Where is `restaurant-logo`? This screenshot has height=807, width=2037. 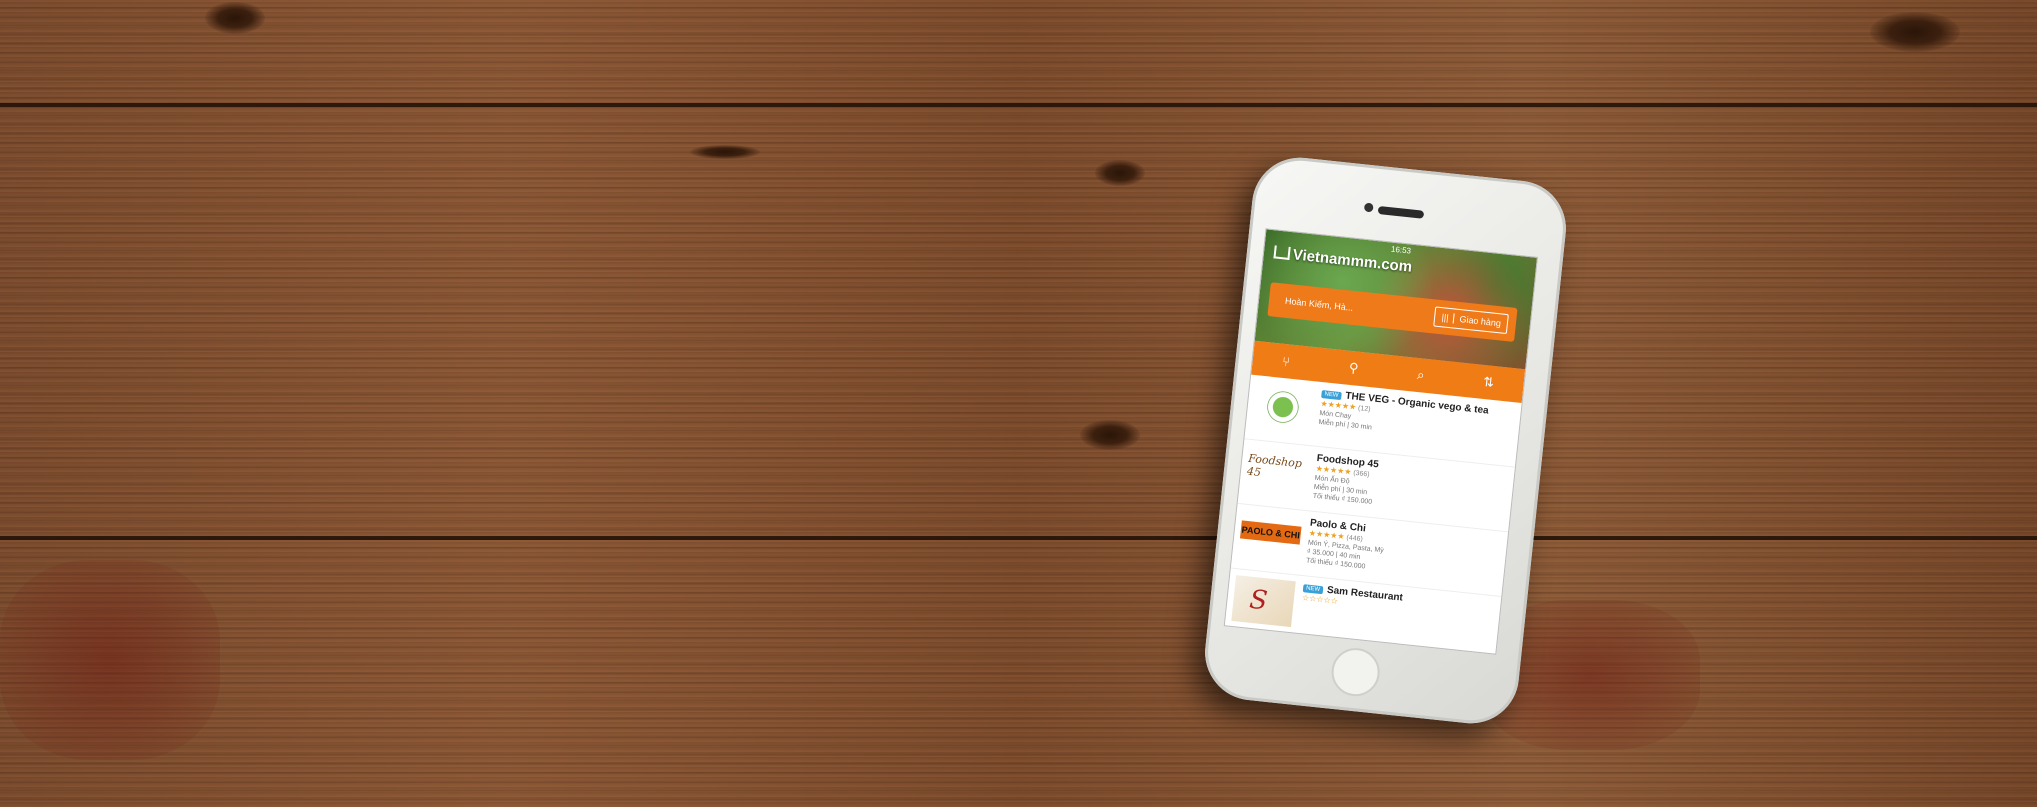 restaurant-logo is located at coordinates (1283, 407).